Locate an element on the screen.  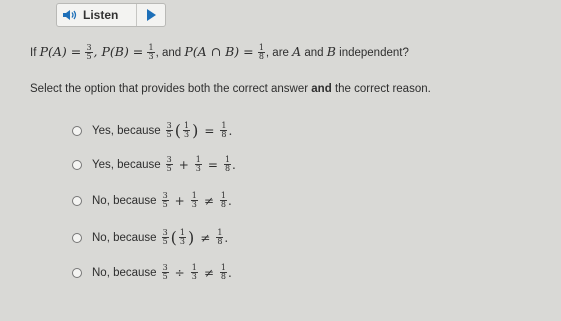
answer-option: No, because 3 5 ÷ 1 3 ≠ 1 8. is located at coordinates (152, 272).